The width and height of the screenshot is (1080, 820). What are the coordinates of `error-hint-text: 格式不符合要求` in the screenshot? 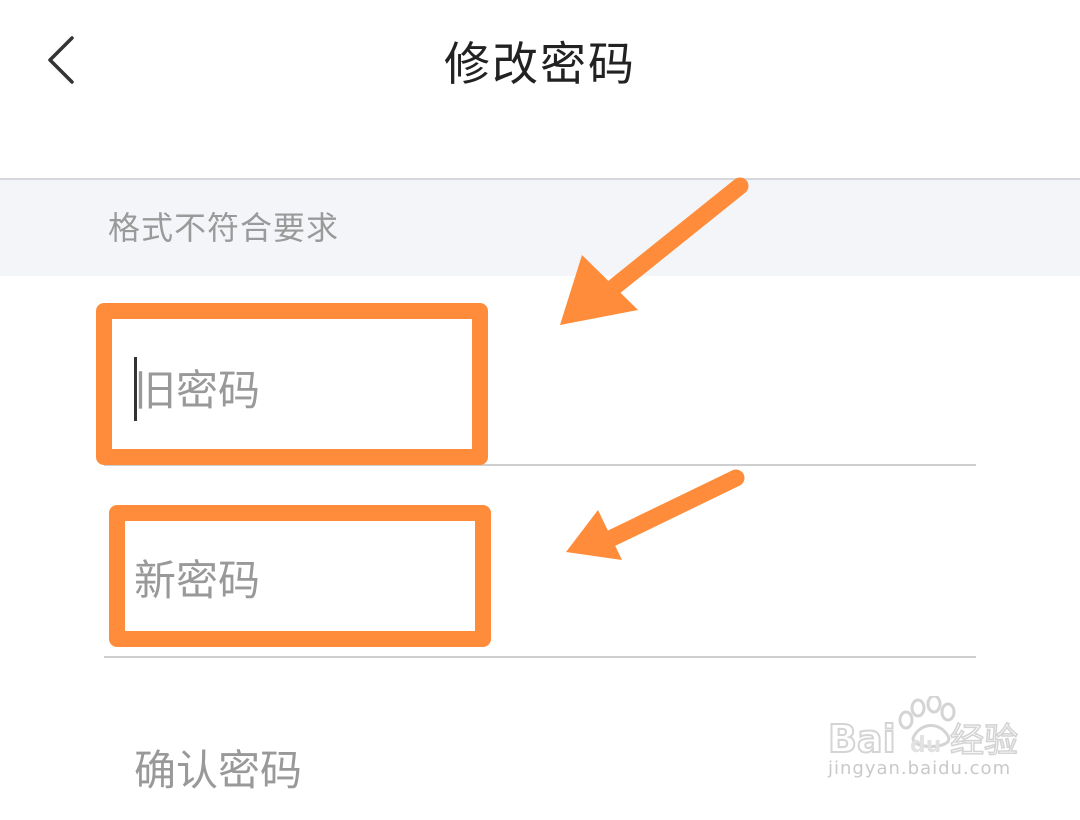 It's located at (224, 228).